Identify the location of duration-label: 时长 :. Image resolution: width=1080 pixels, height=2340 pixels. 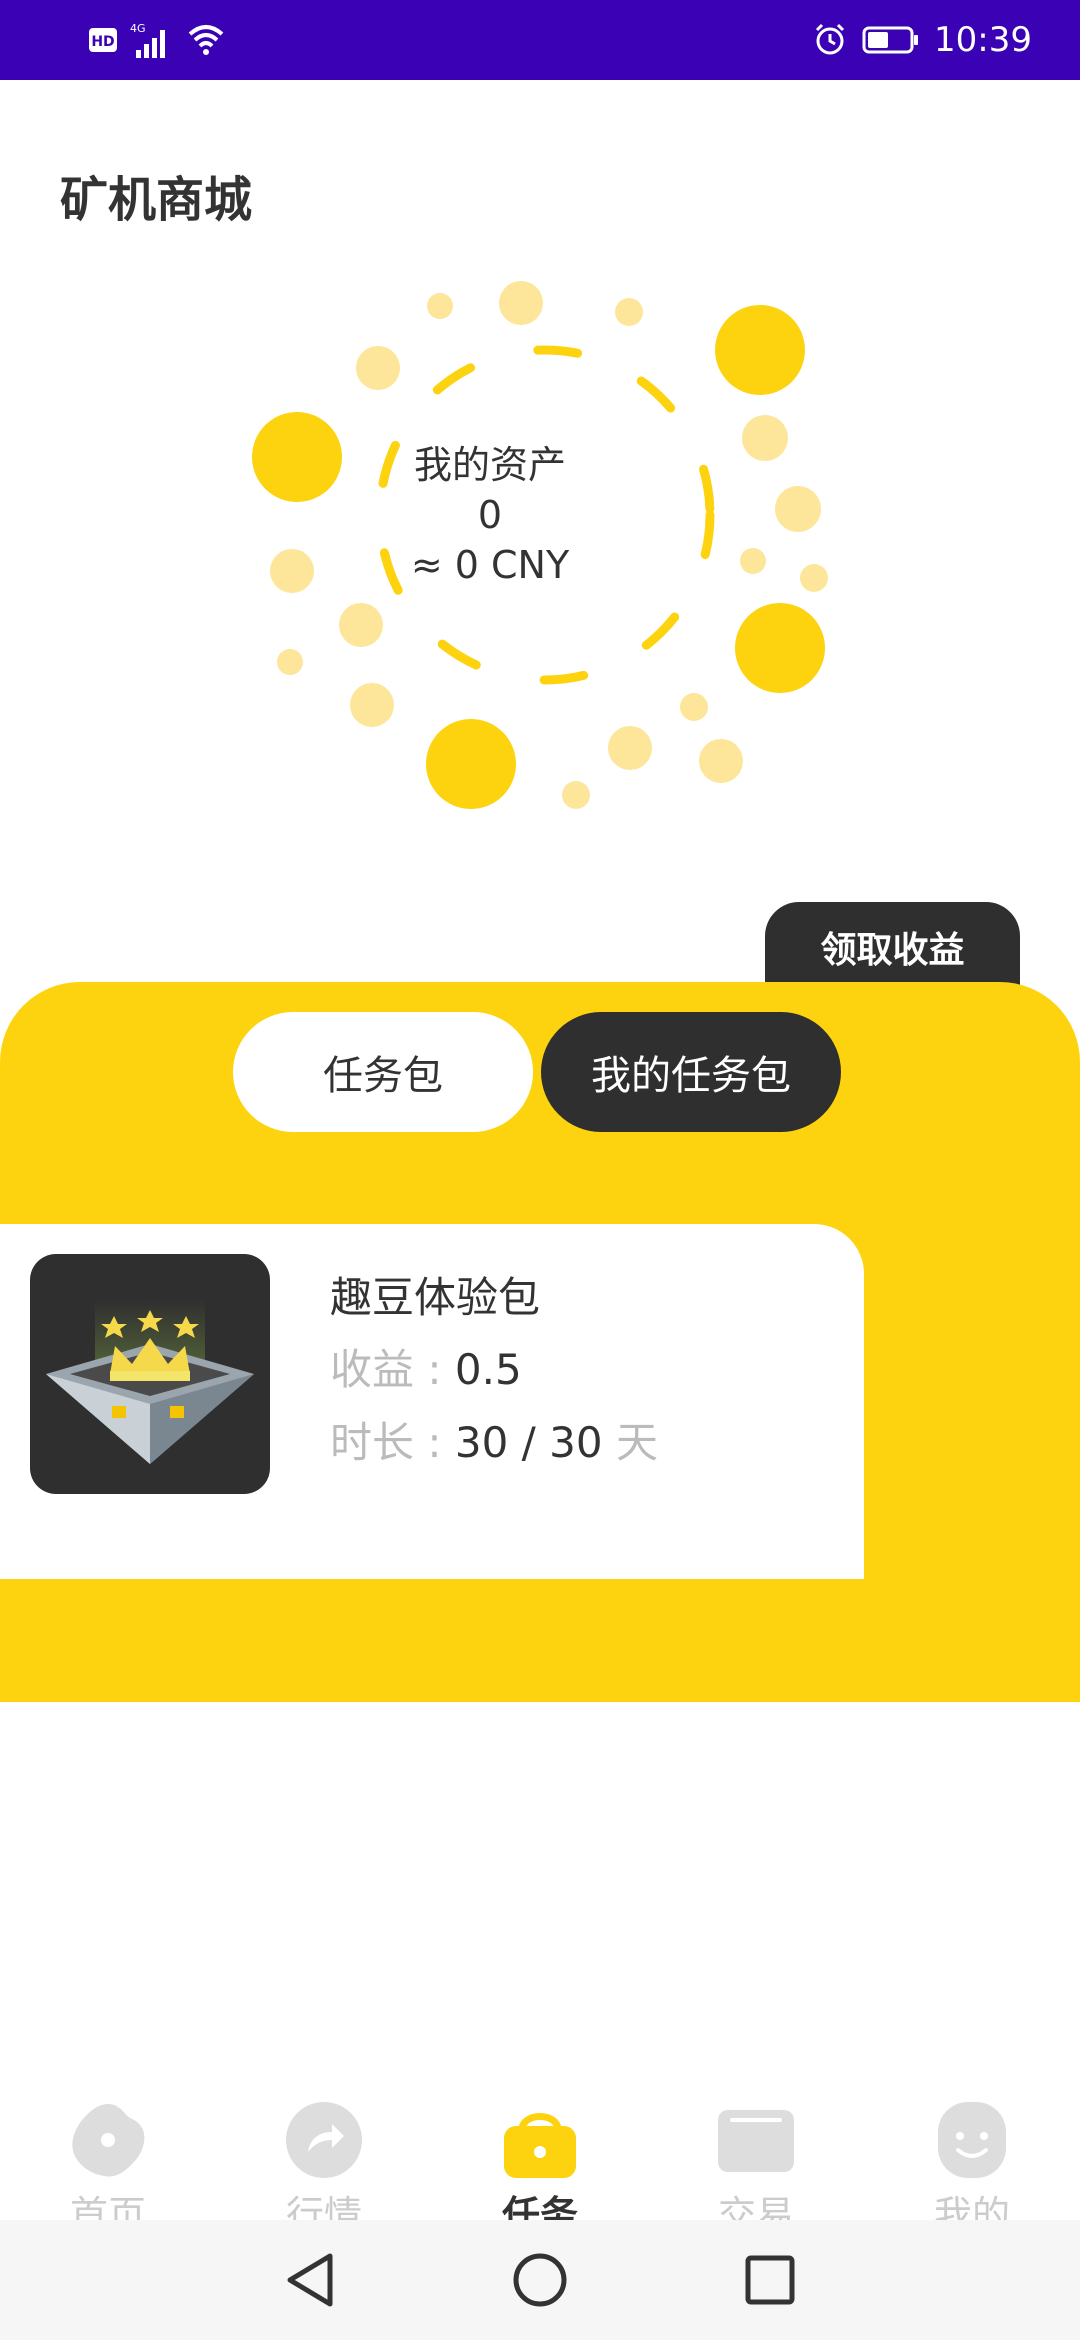
(386, 1442).